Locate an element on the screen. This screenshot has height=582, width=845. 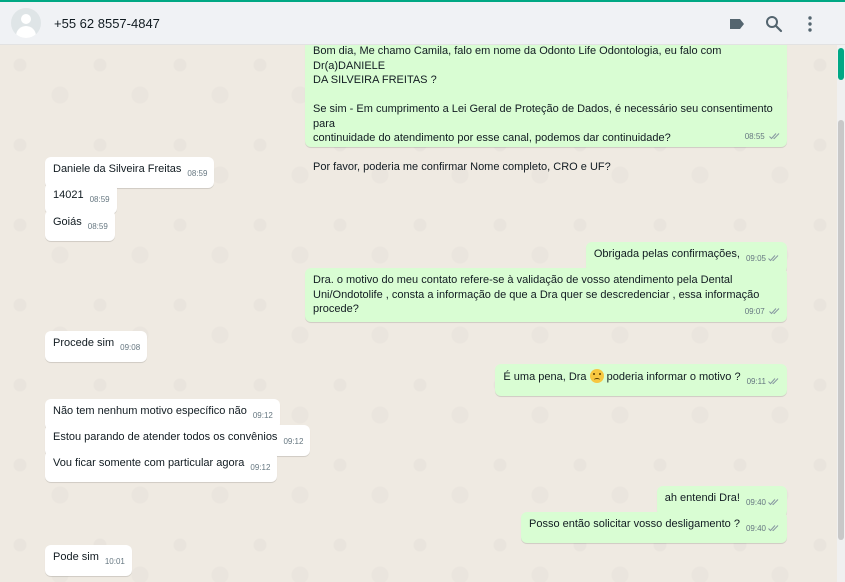
message-incoming: Procede sim 09:08 is located at coordinates (96, 346).